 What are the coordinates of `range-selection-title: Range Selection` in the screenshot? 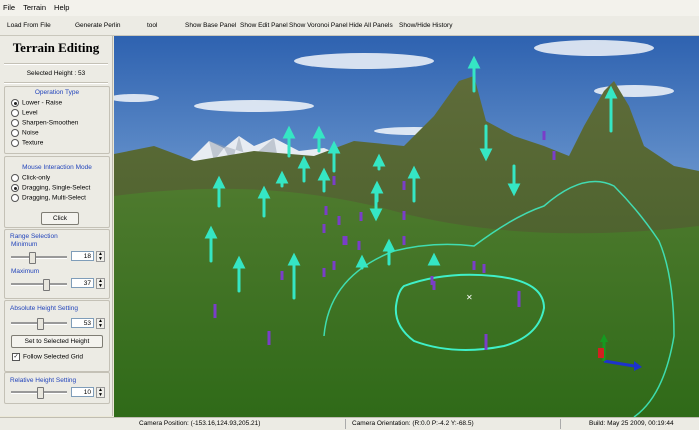 It's located at (34, 236).